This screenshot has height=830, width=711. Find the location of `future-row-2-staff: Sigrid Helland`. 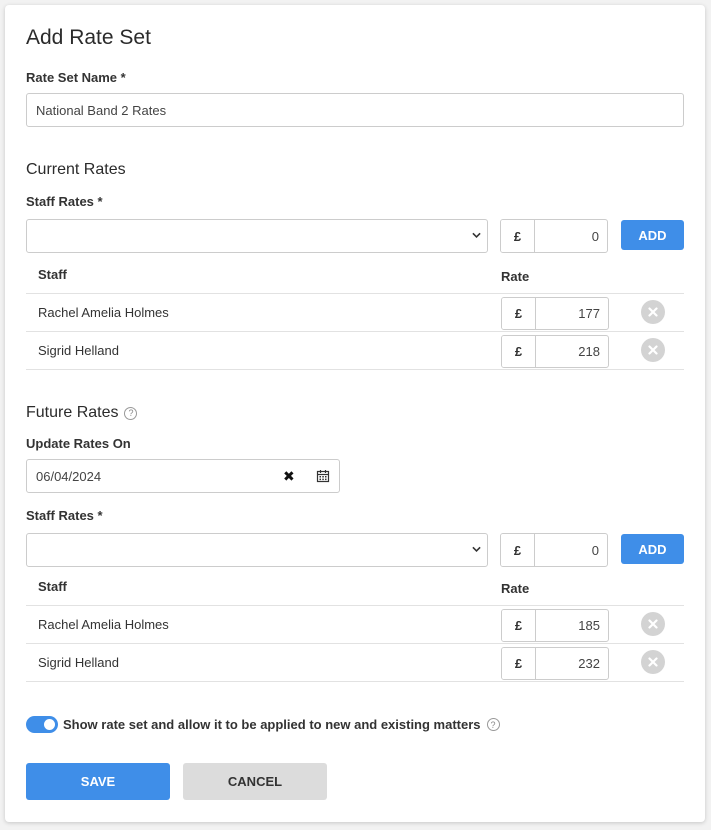

future-row-2-staff: Sigrid Helland is located at coordinates (78, 662).